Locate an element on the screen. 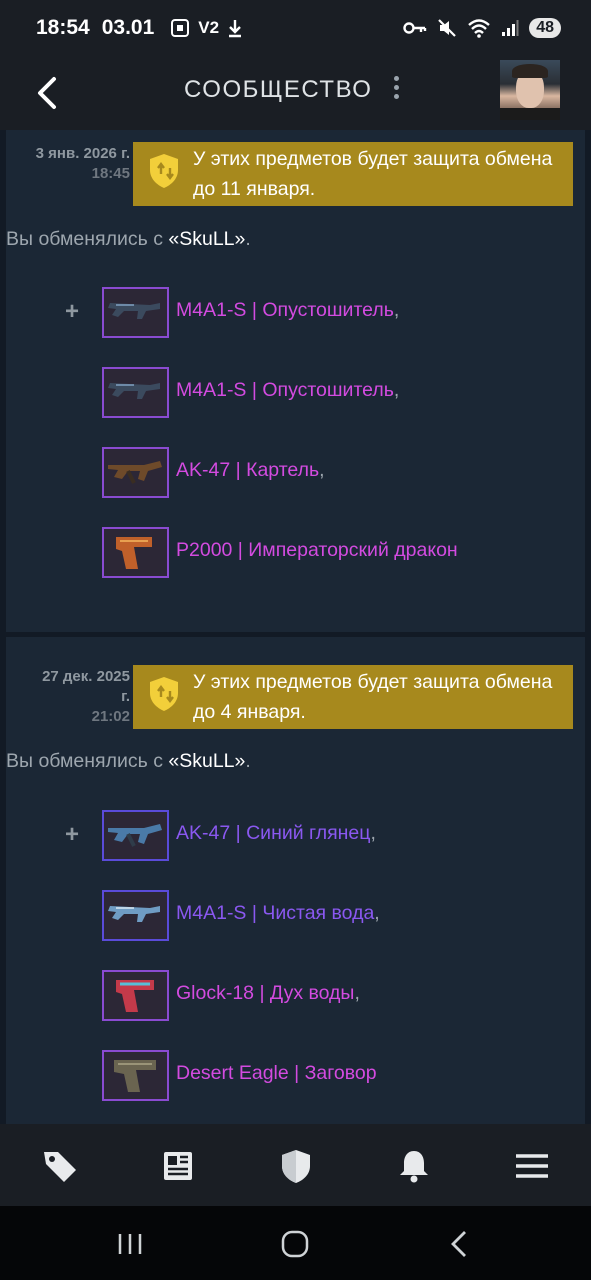 The image size is (591, 1280). wifi-icon is located at coordinates (479, 28).